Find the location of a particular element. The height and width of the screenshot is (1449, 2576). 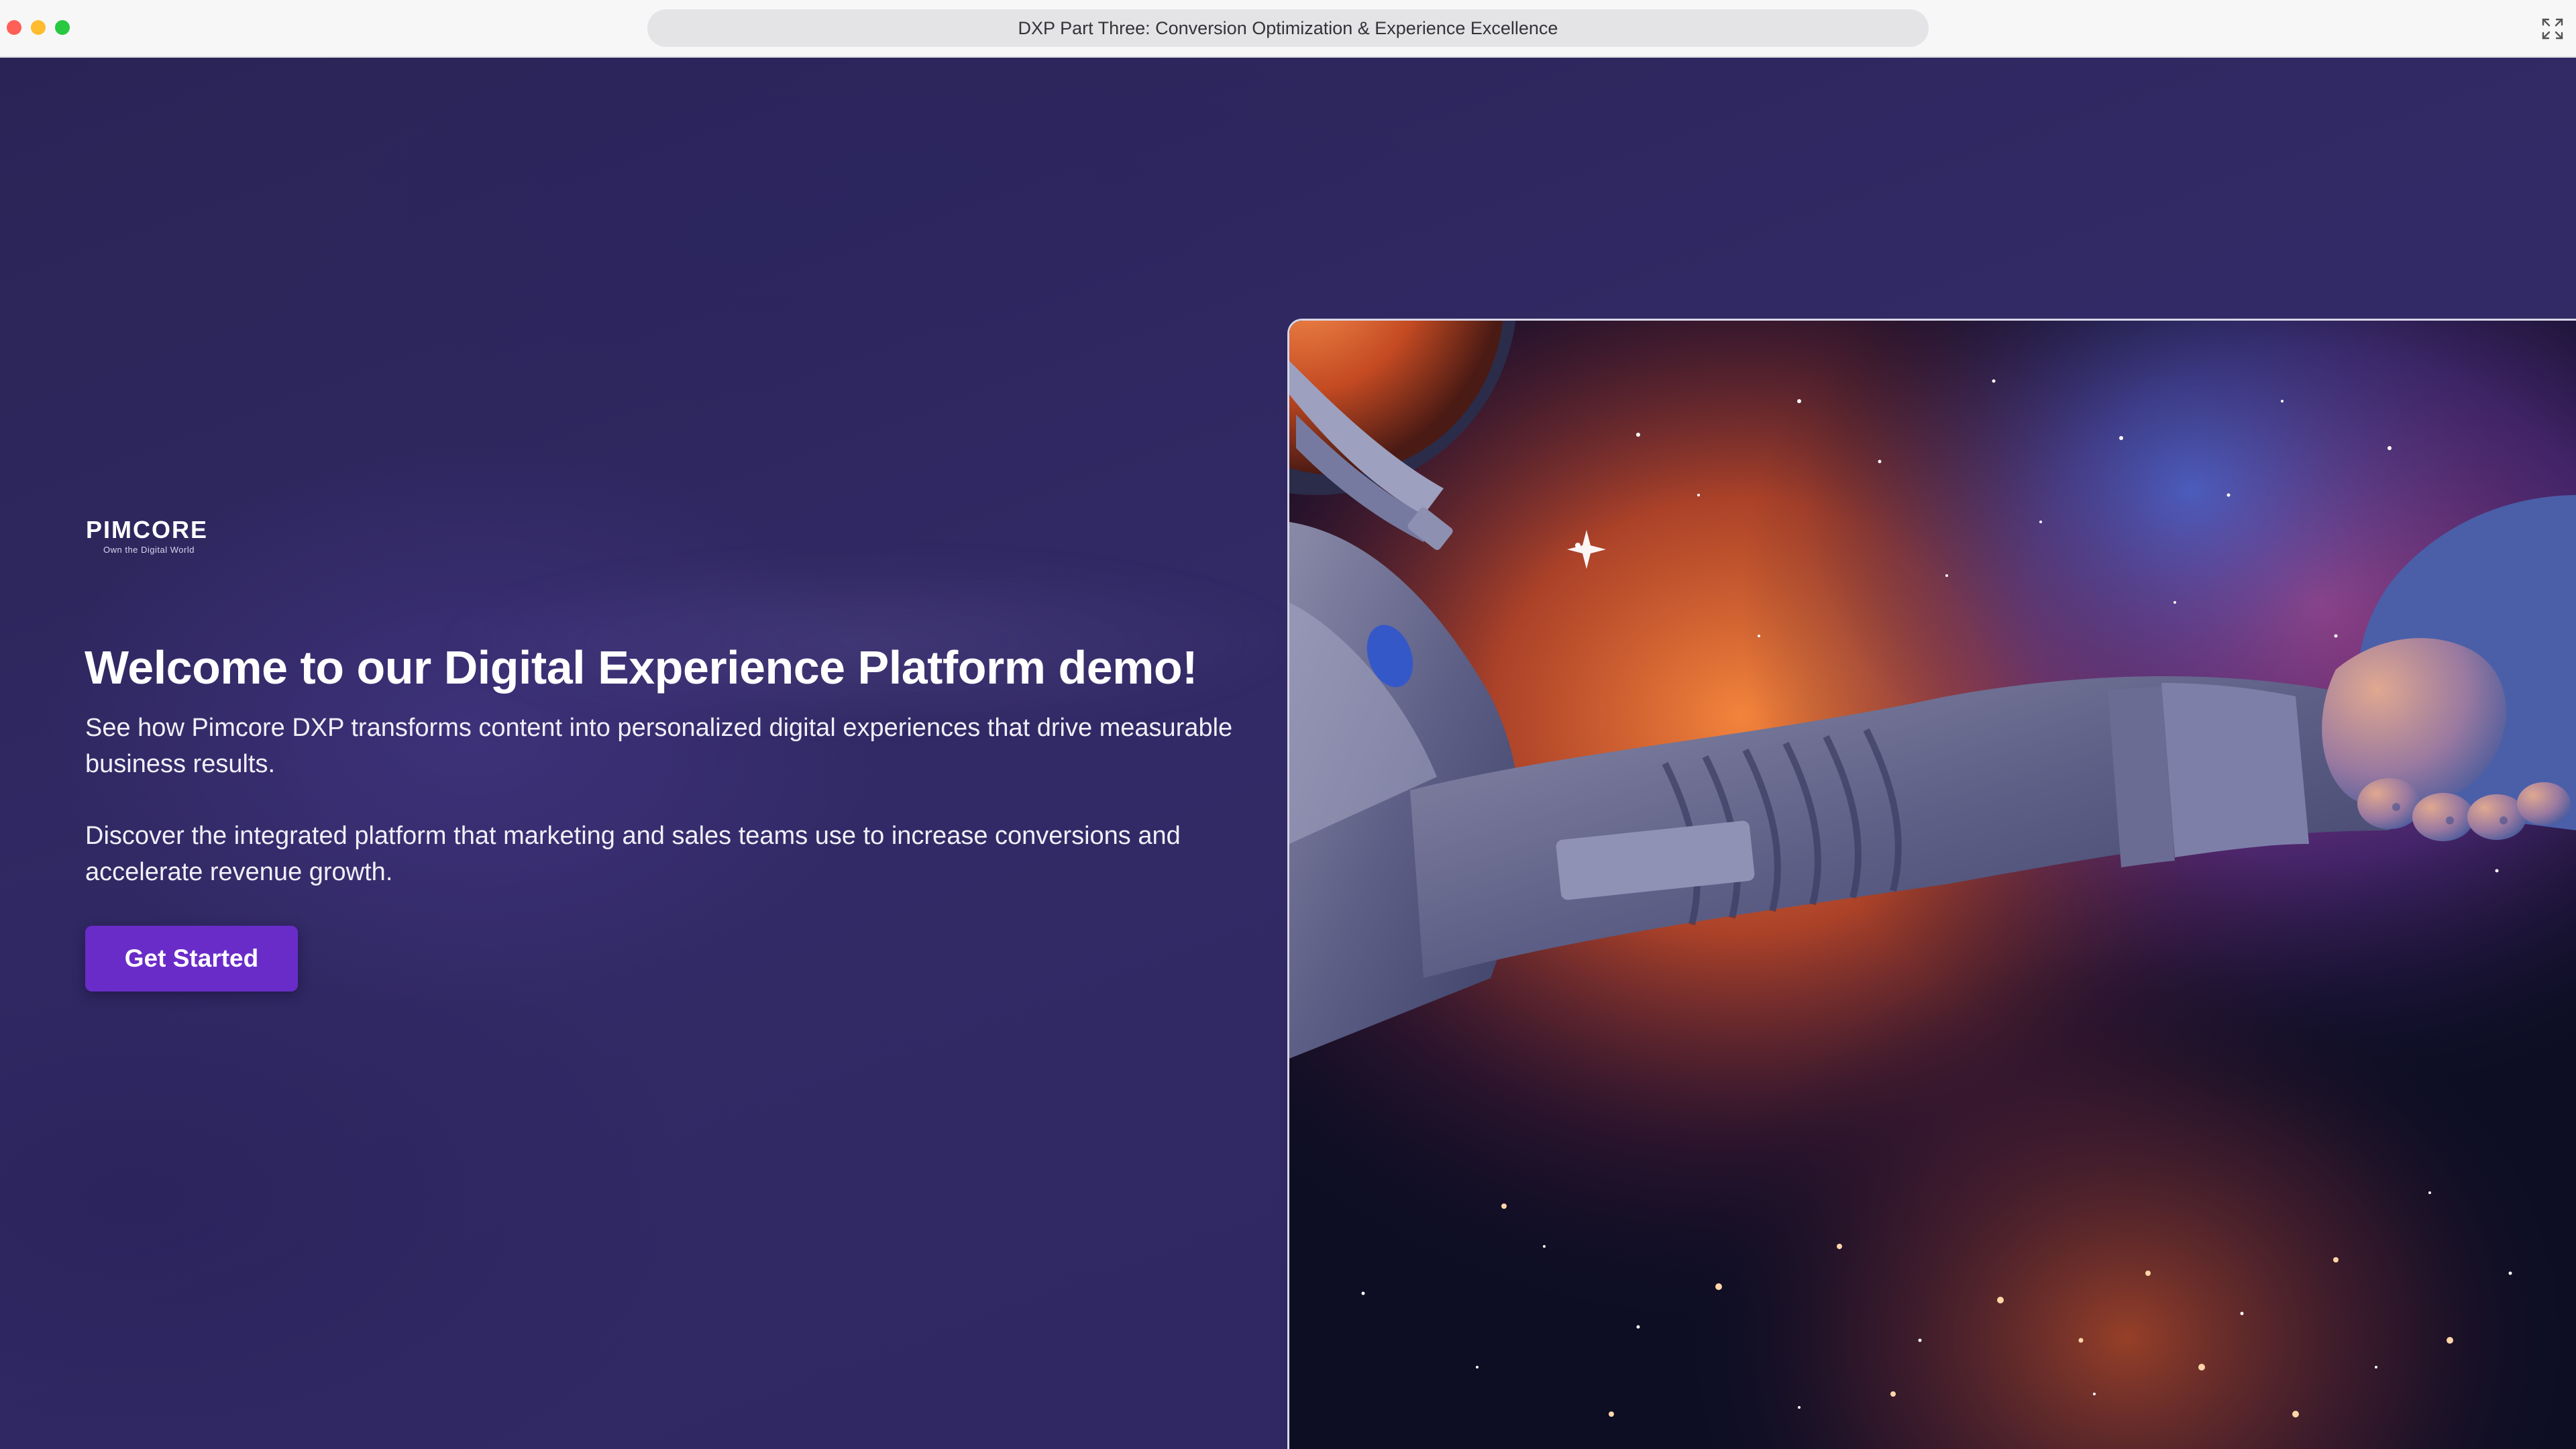

pimcore-logo: PIMCORE Own the Digital World is located at coordinates (156, 539).